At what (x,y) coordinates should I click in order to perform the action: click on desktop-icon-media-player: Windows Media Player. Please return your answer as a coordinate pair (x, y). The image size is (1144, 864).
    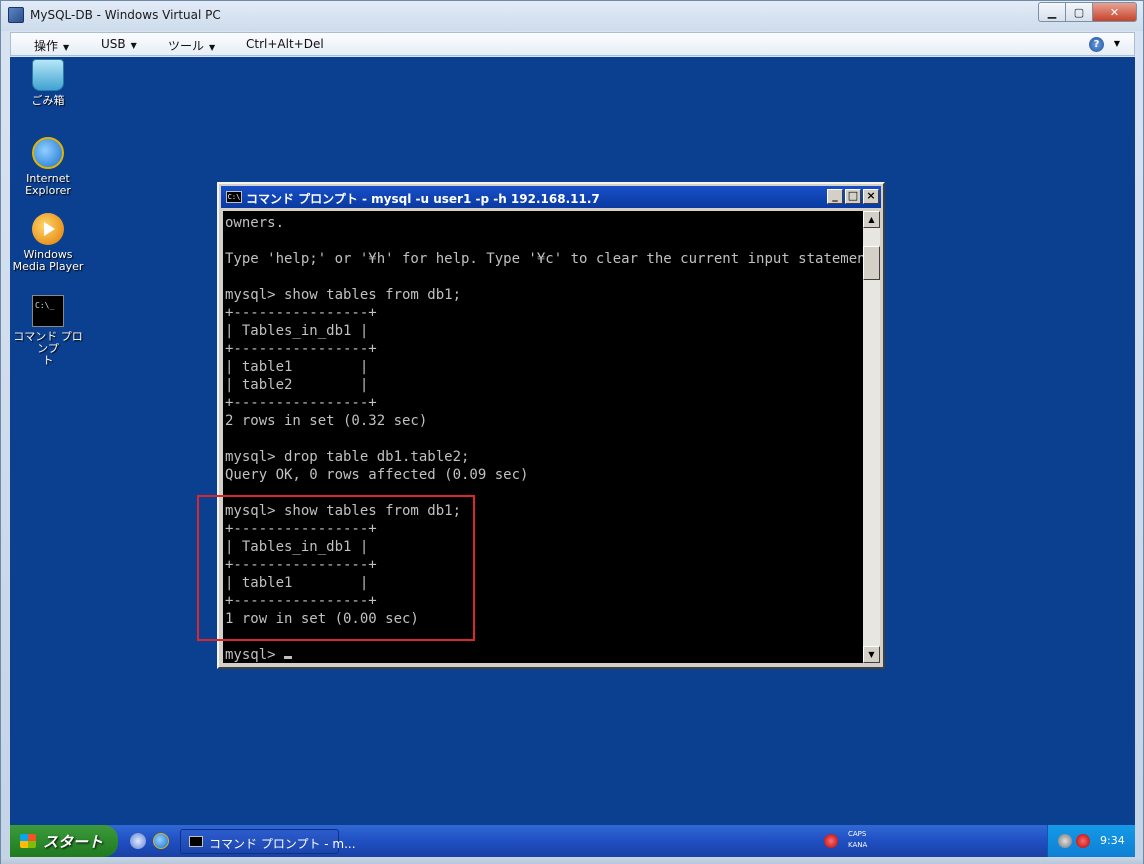
    Looking at the image, I should click on (49, 243).